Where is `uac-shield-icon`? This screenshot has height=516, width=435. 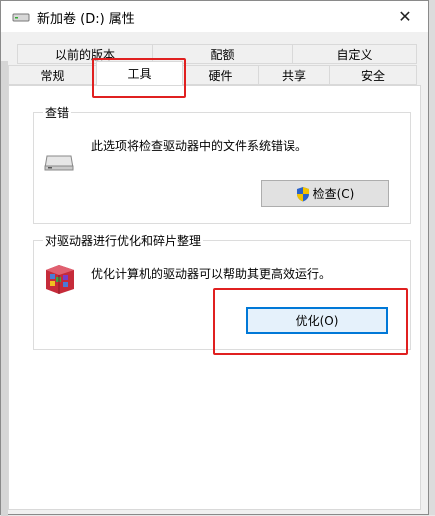 uac-shield-icon is located at coordinates (302, 193).